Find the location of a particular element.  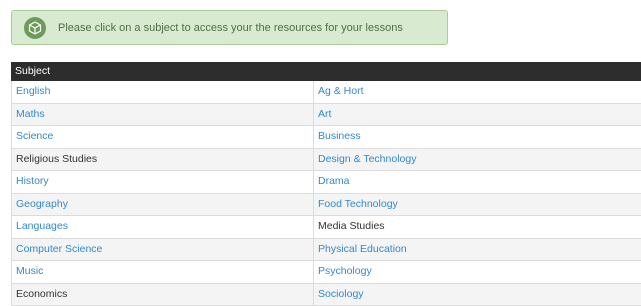

table-row: History Drama is located at coordinates (326, 182).